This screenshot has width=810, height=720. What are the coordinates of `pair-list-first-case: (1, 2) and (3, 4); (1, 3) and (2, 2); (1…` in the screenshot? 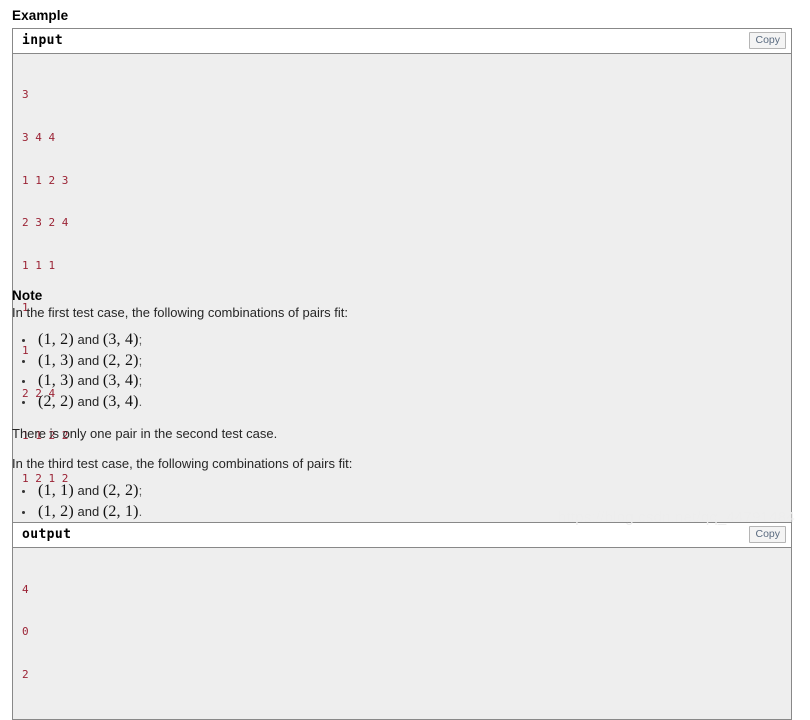 It's located at (402, 371).